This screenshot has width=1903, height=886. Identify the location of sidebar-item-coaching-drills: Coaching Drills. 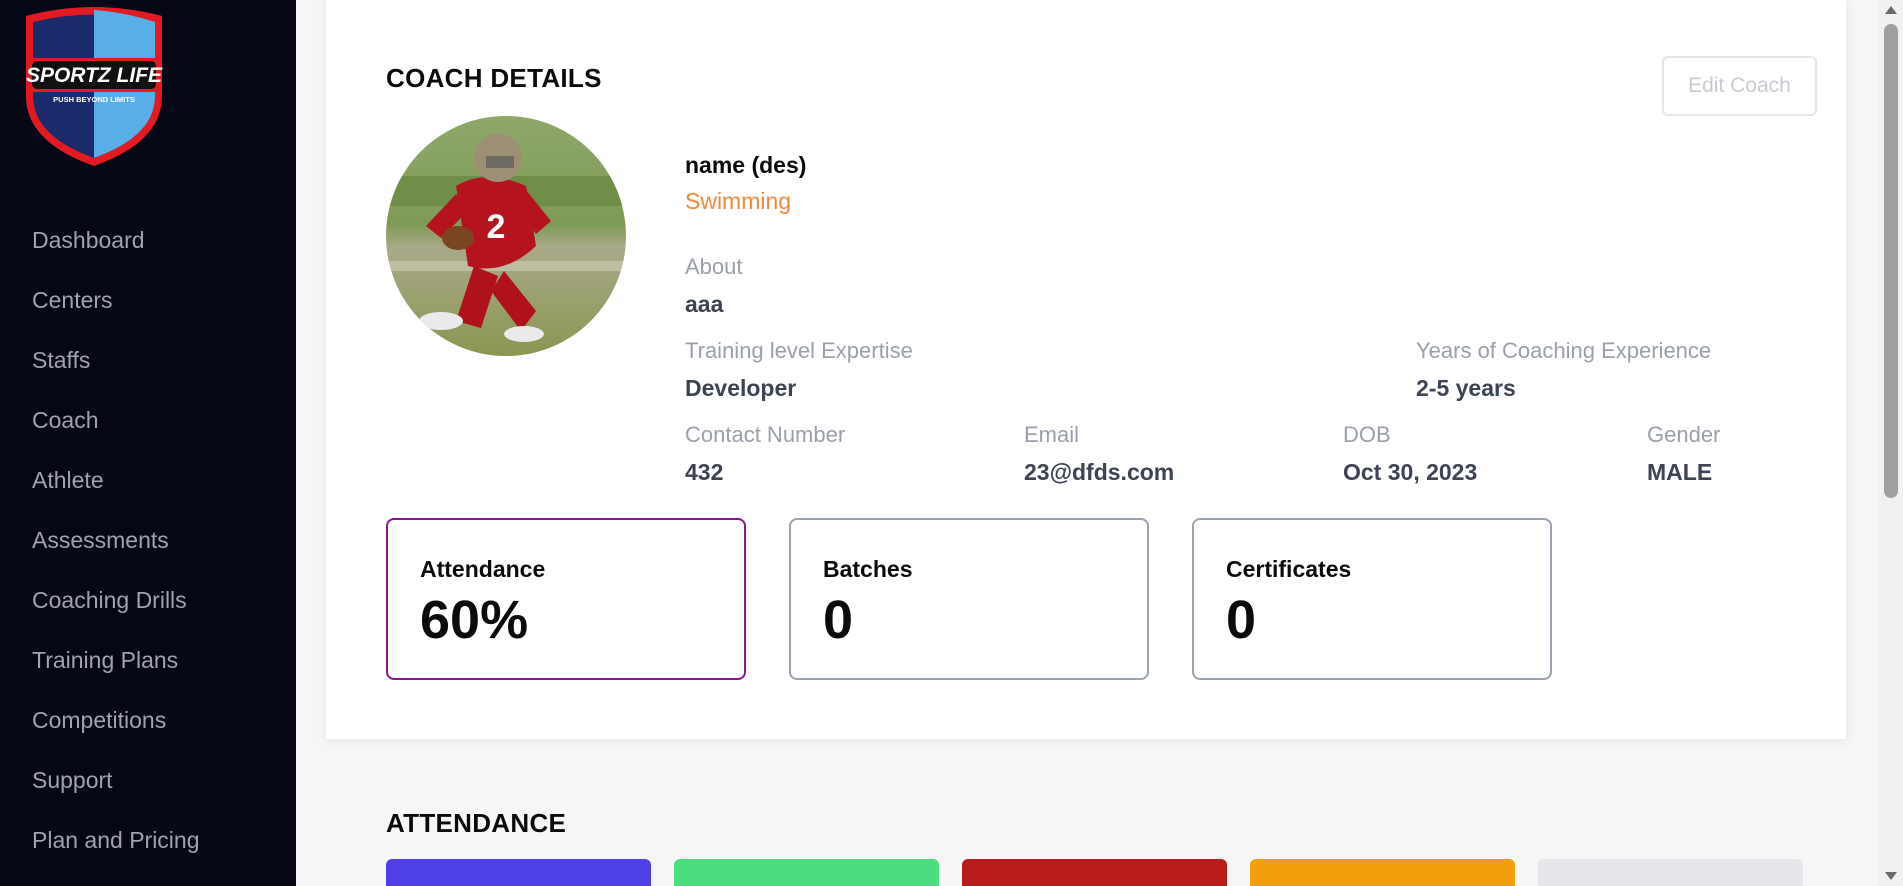
(148, 600).